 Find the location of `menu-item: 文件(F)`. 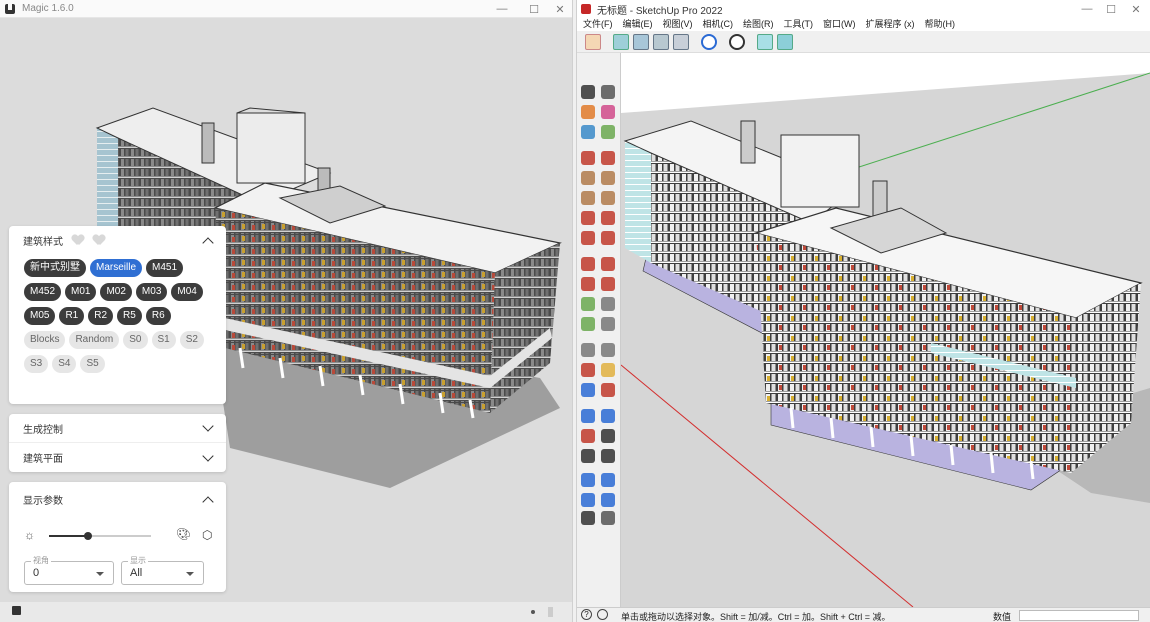

menu-item: 文件(F) is located at coordinates (598, 24).